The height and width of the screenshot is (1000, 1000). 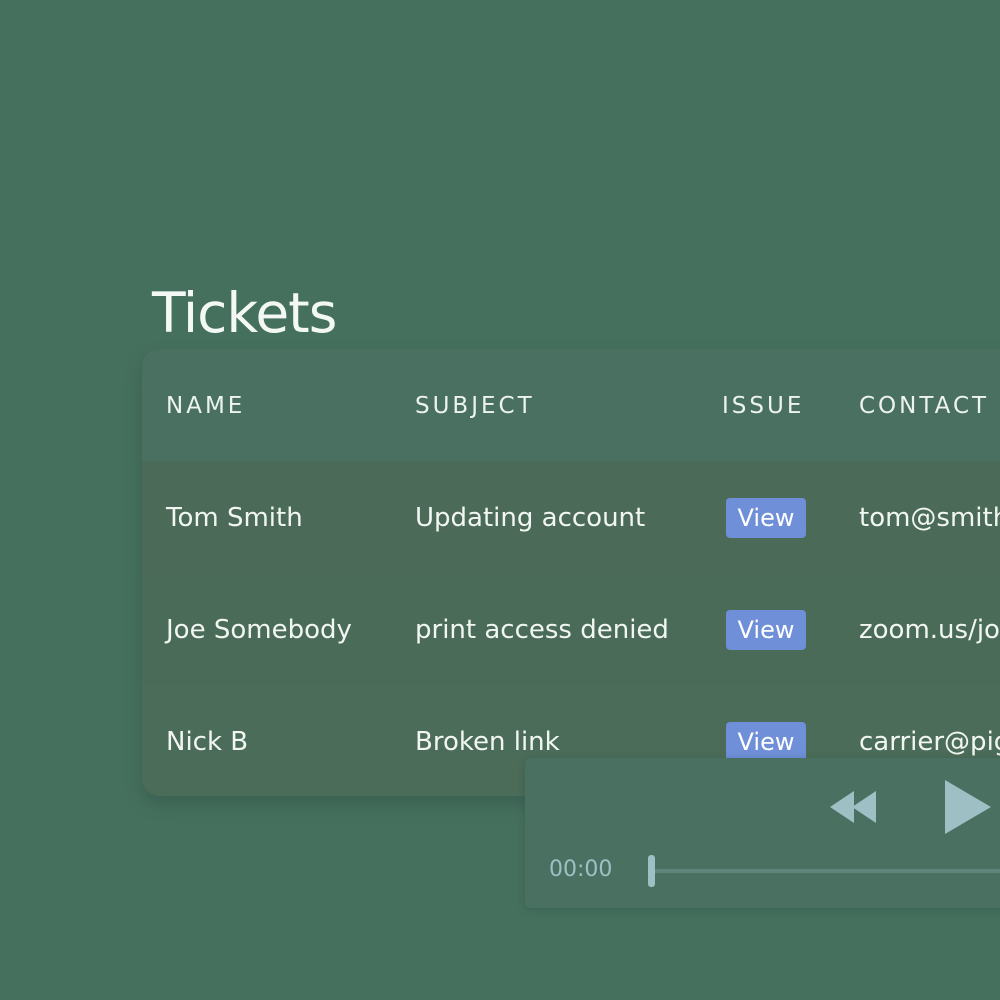 What do you see at coordinates (207, 742) in the screenshot?
I see `ticket-name: Nick B` at bounding box center [207, 742].